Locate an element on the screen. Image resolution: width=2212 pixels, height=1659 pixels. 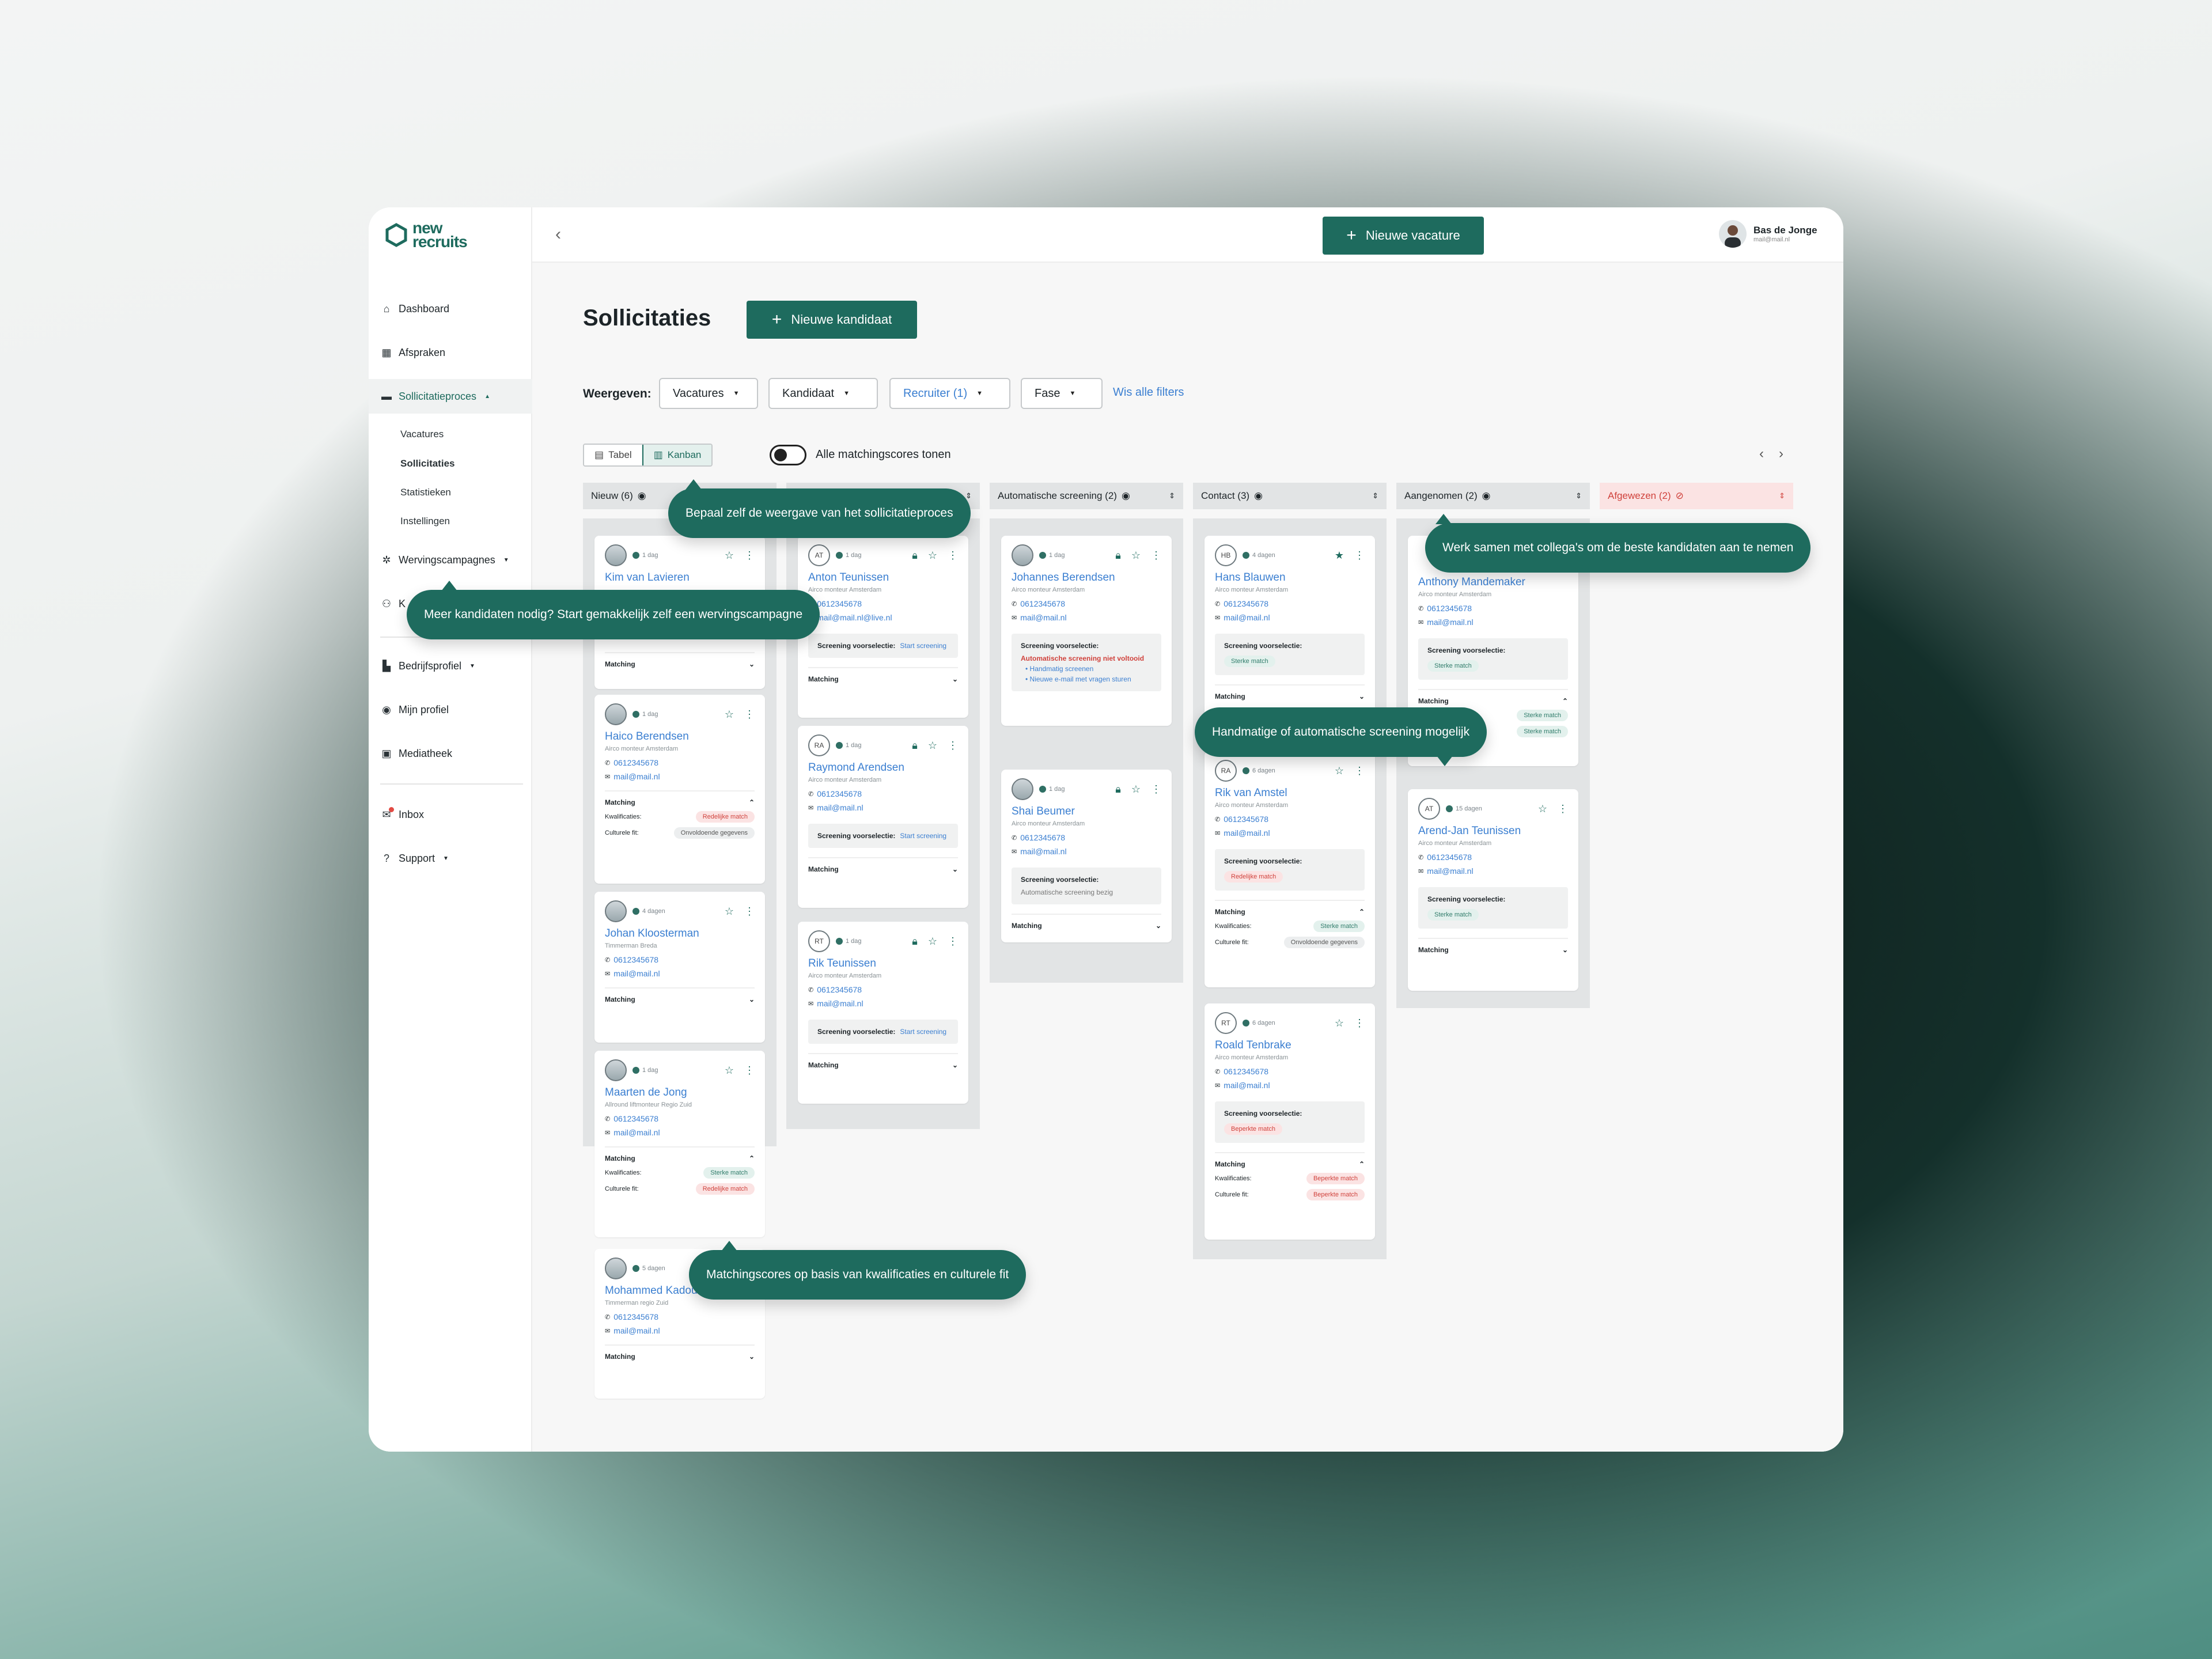
candidate-name: Haico Berendsen is located at coordinates (680, 736).